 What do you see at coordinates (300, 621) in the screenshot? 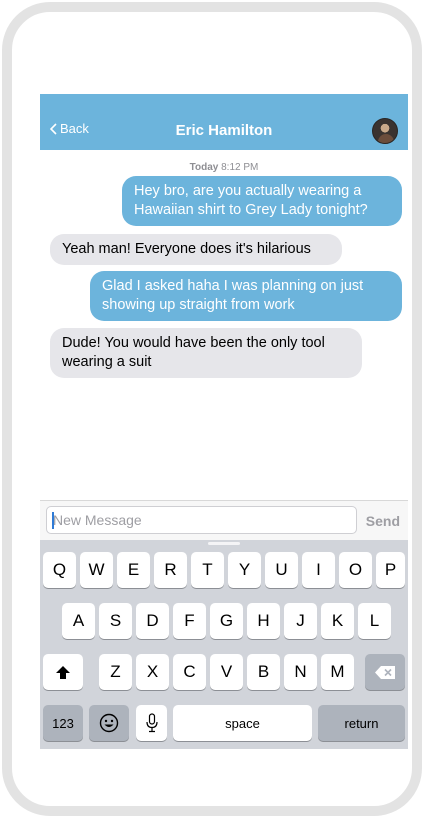
I see `key-j: J` at bounding box center [300, 621].